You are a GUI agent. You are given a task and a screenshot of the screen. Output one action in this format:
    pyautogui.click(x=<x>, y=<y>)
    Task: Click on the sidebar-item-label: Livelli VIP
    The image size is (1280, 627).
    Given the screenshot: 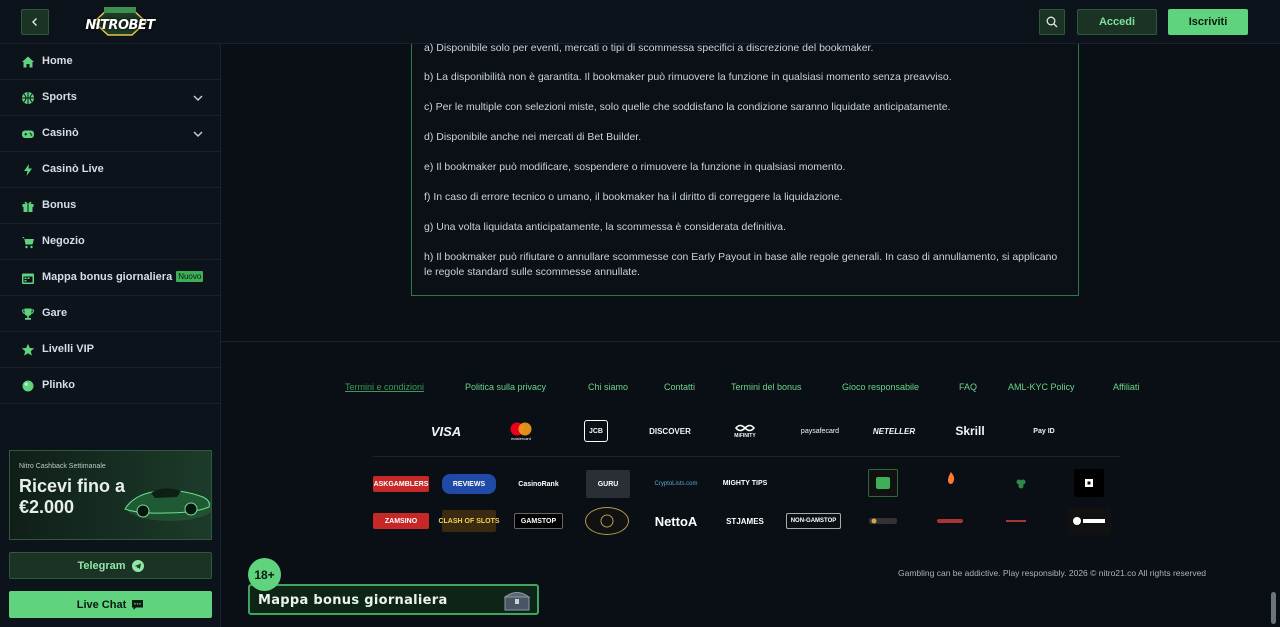 What is the action you would take?
    pyautogui.click(x=68, y=349)
    